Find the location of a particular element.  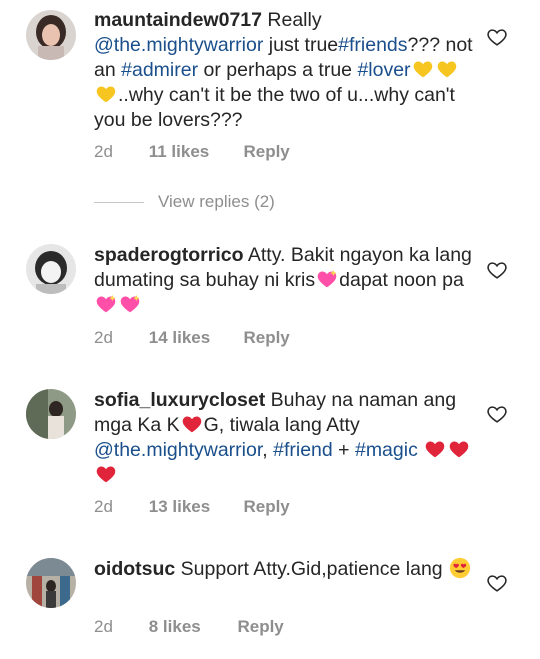

comment-meta: 2d 13 likes Reply is located at coordinates (192, 507).